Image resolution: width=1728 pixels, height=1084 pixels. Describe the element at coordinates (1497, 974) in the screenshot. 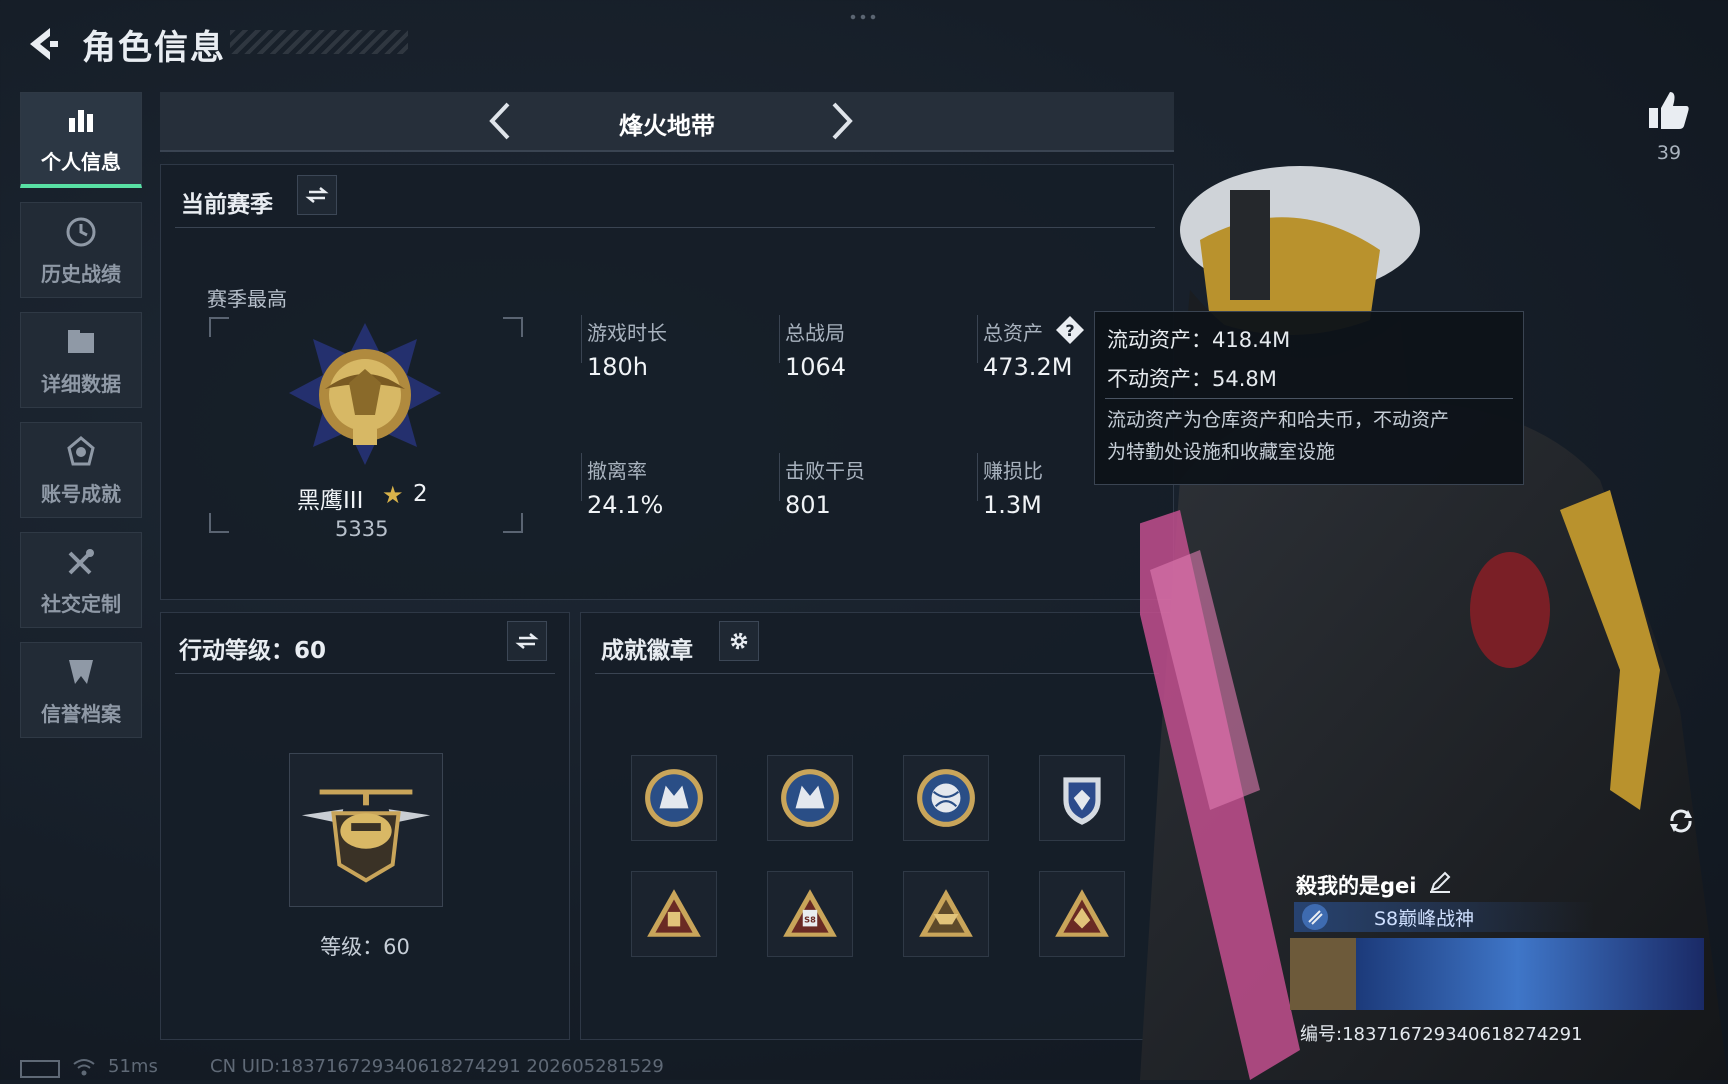

I see `namecard-banner` at that location.